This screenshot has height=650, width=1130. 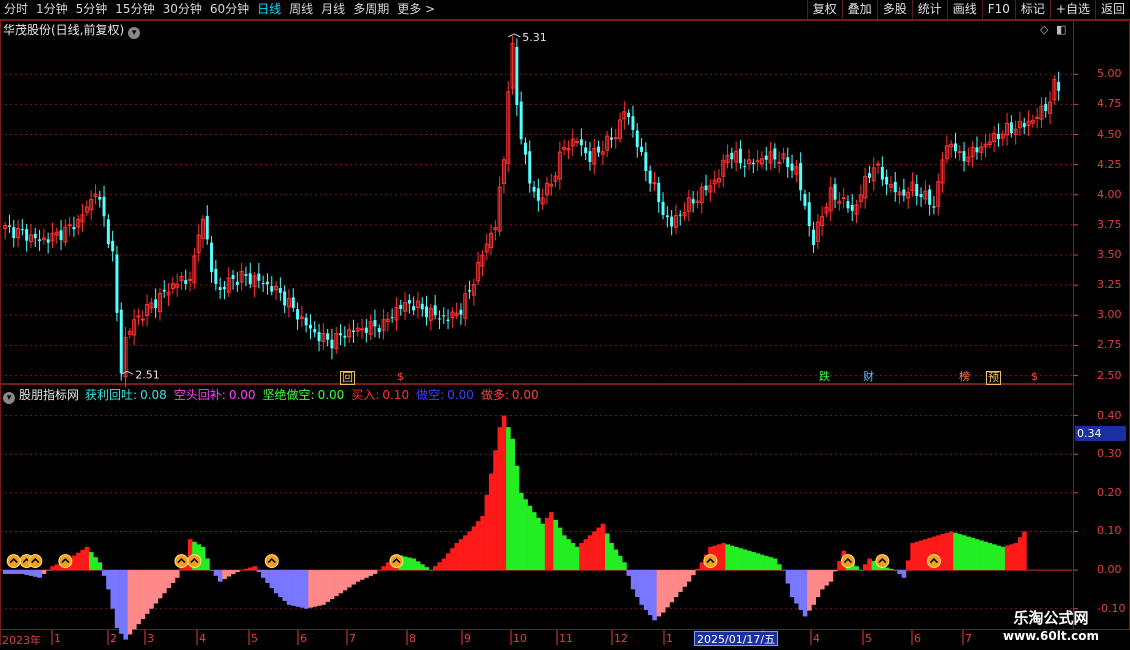 What do you see at coordinates (1109, 194) in the screenshot?
I see `price-tick-label: 4.00` at bounding box center [1109, 194].